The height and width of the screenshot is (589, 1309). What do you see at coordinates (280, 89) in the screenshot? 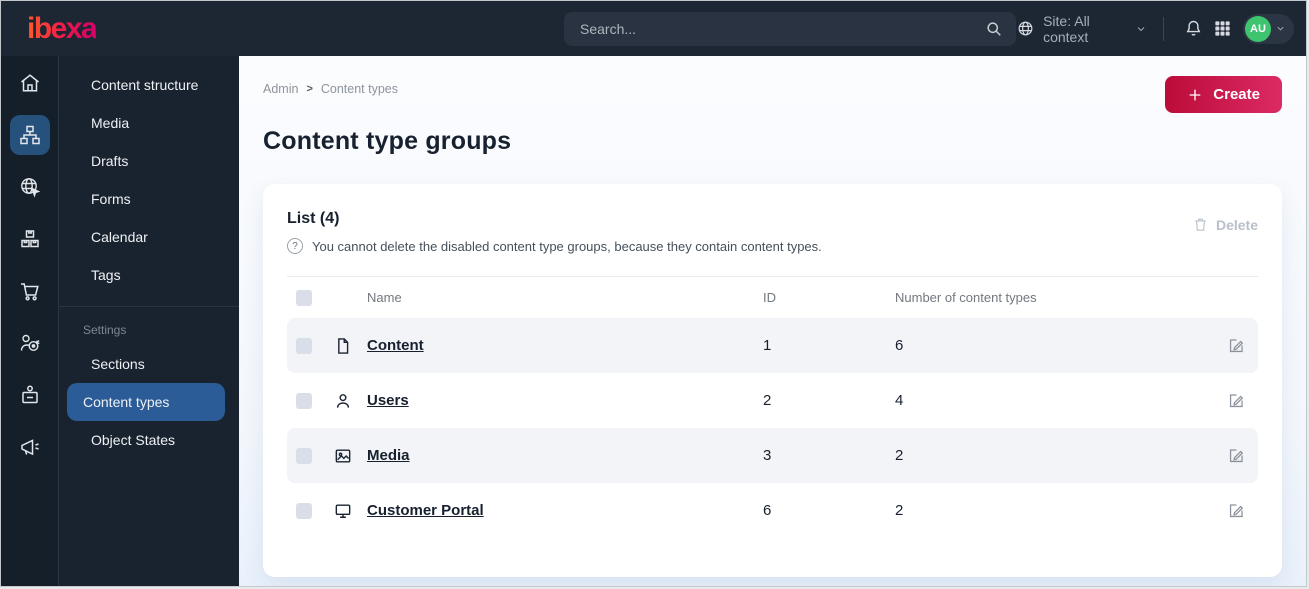
I see `breadcrumb-admin: Admin` at bounding box center [280, 89].